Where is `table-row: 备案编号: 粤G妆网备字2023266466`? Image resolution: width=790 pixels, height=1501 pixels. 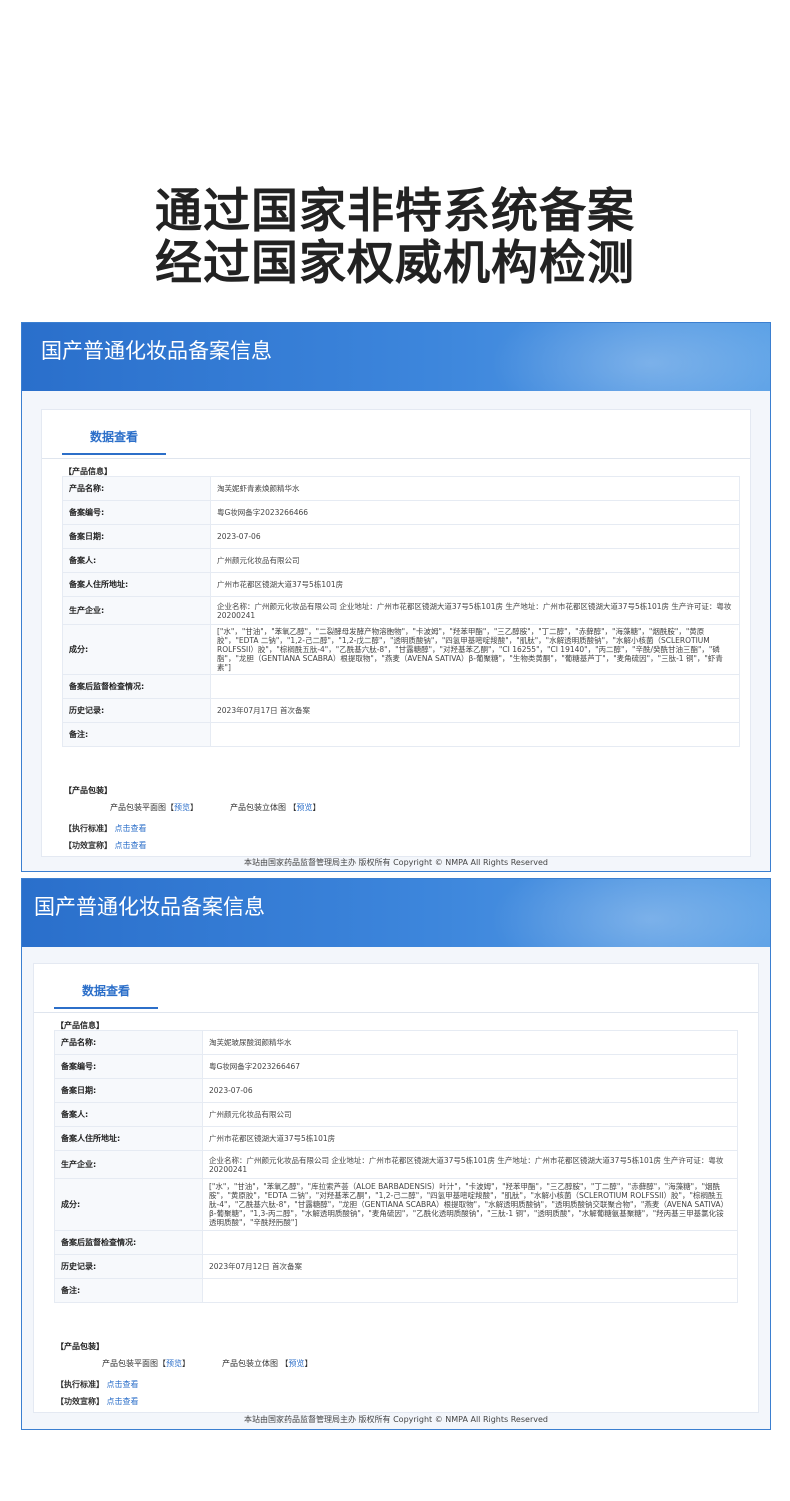
table-row: 备案编号: 粤G妆网备字2023266466 is located at coordinates (401, 512).